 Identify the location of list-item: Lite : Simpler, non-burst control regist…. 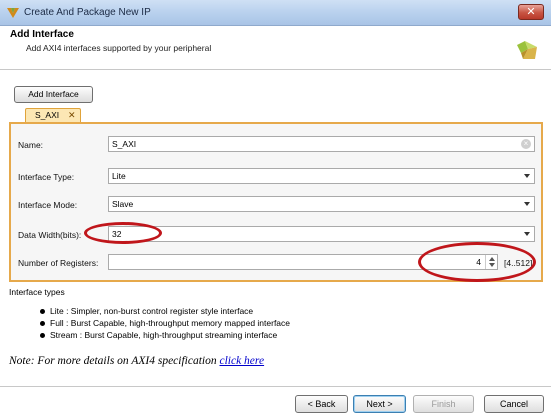
(146, 311).